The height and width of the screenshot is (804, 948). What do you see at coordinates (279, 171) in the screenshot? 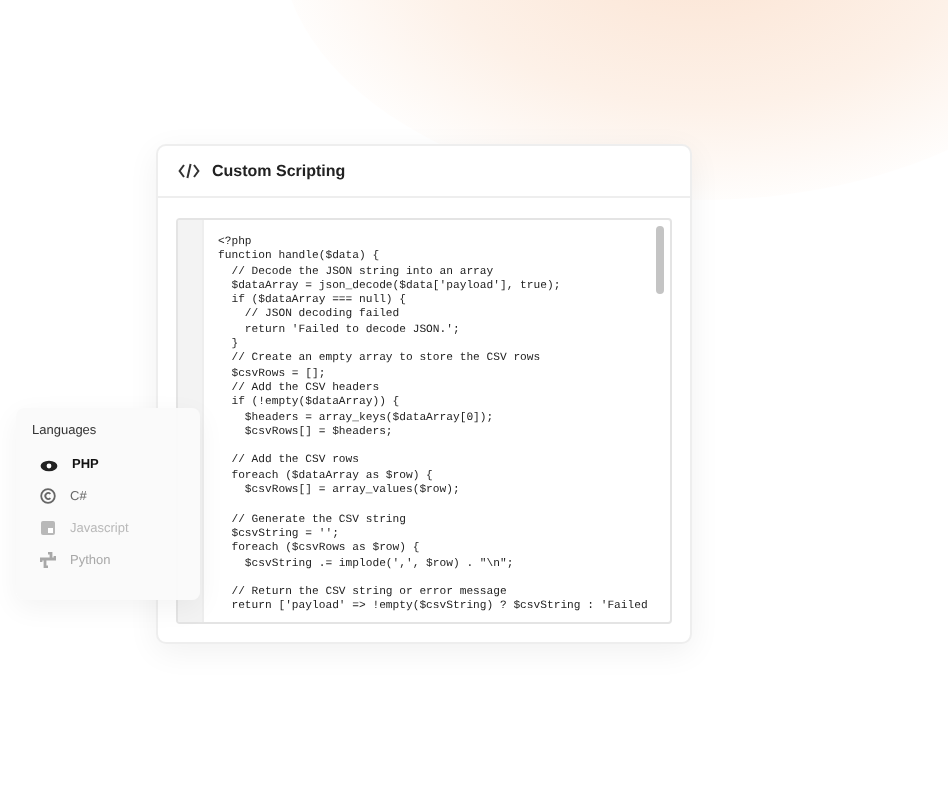
I see `editor-title: Custom Scripting` at bounding box center [279, 171].